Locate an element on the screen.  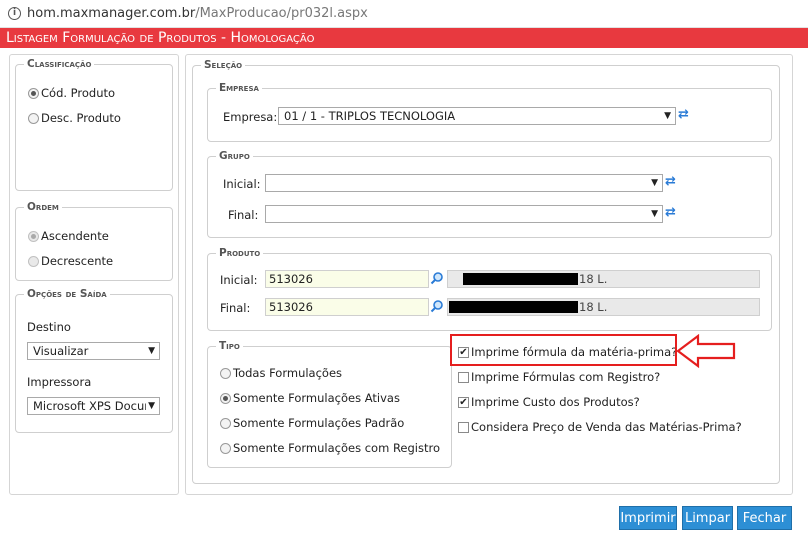
radio-cod-produto: Cód. Produto is located at coordinates (71, 93).